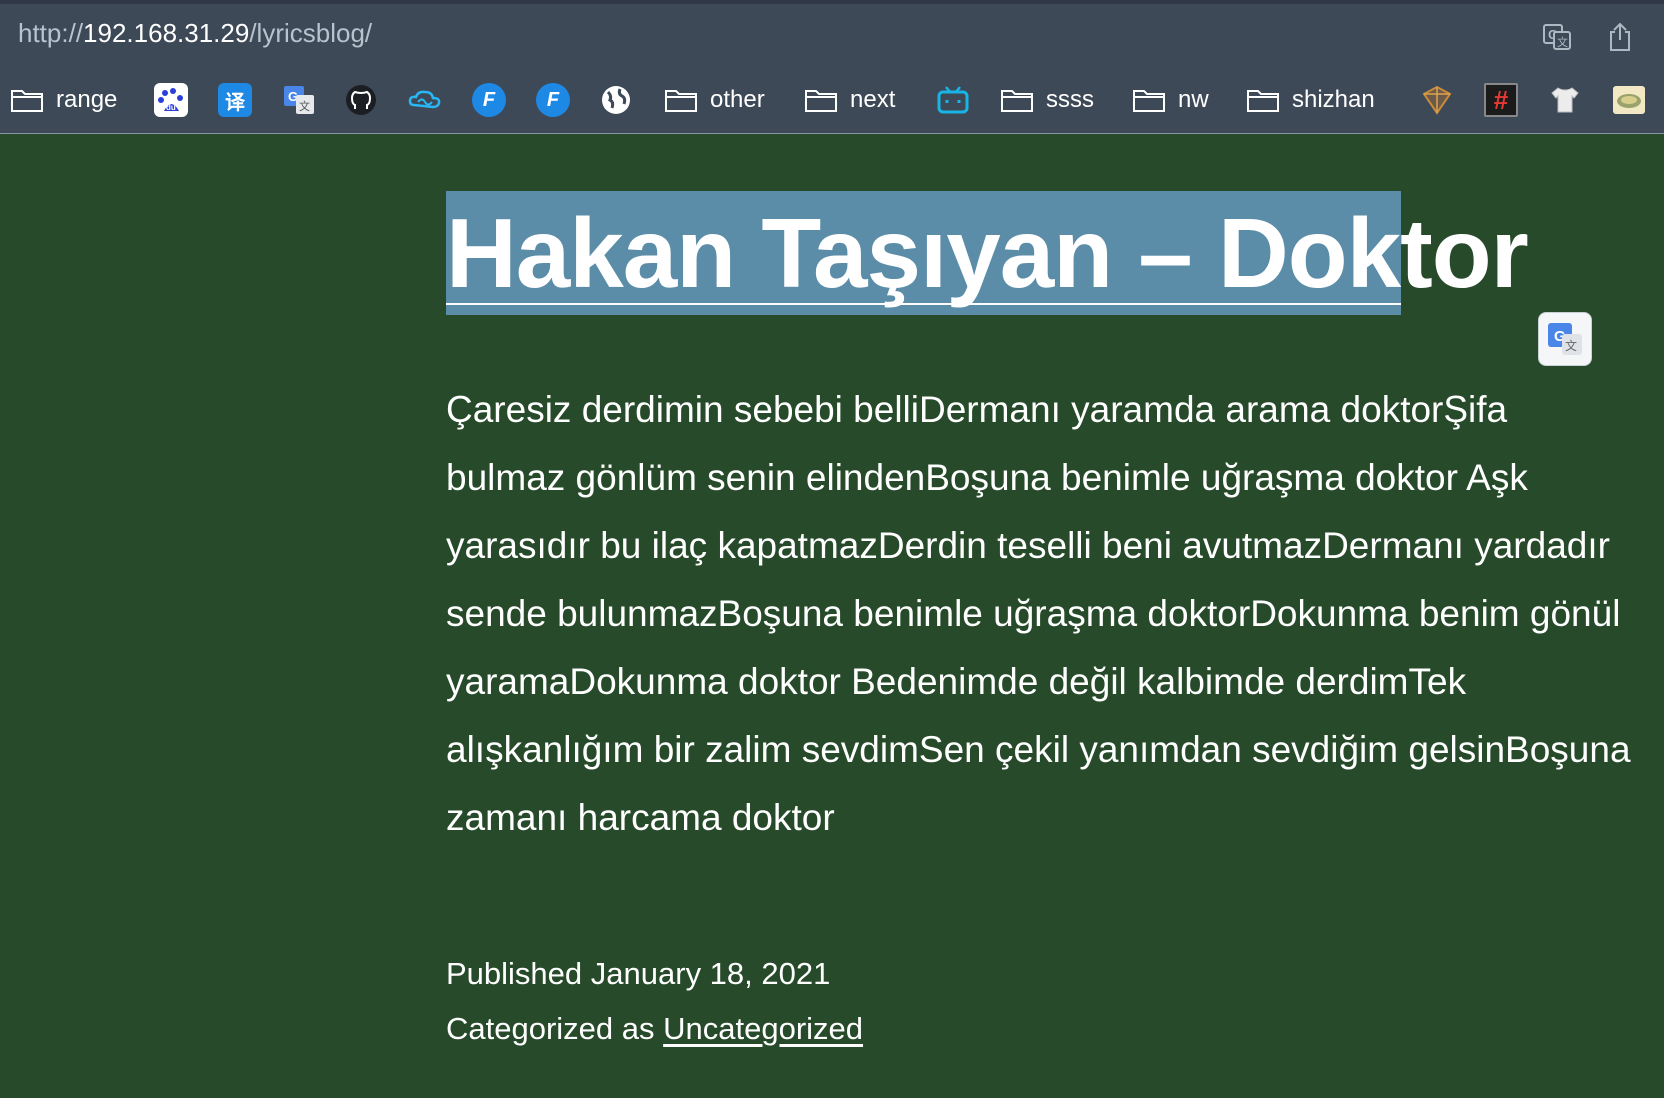 Image resolution: width=1664 pixels, height=1098 pixels. I want to click on bookmark-image-thumb, so click(1629, 100).